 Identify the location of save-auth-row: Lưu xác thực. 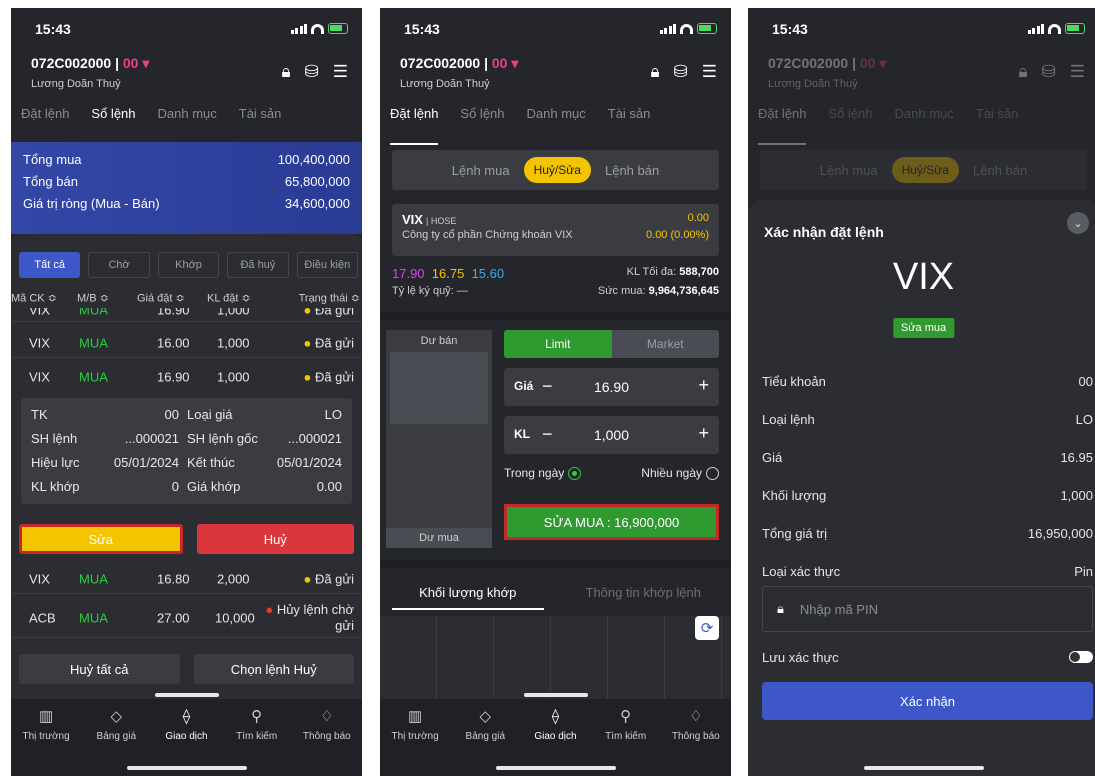
(927, 657).